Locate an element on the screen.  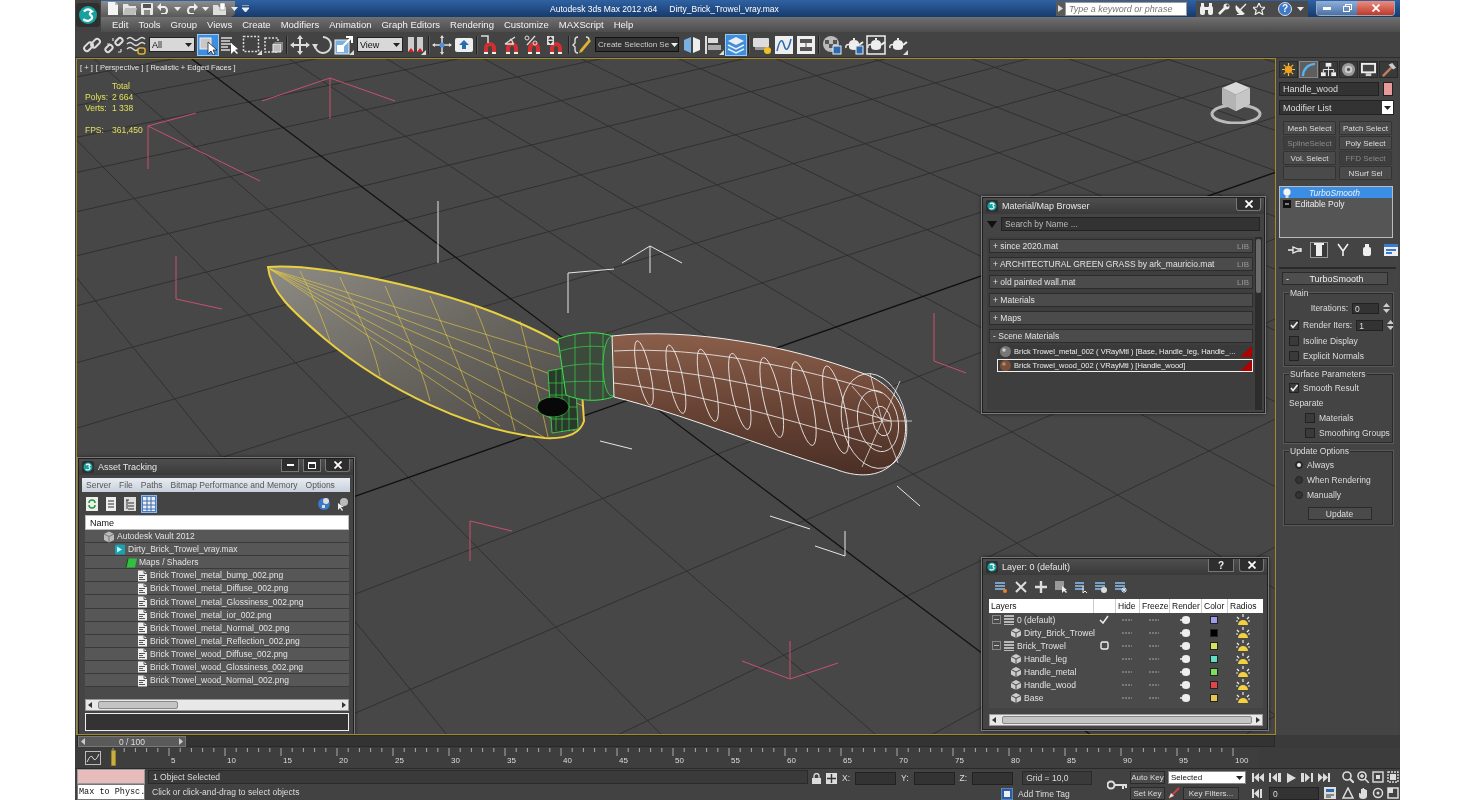
checkbox-label: Materials is located at coordinates (1336, 418).